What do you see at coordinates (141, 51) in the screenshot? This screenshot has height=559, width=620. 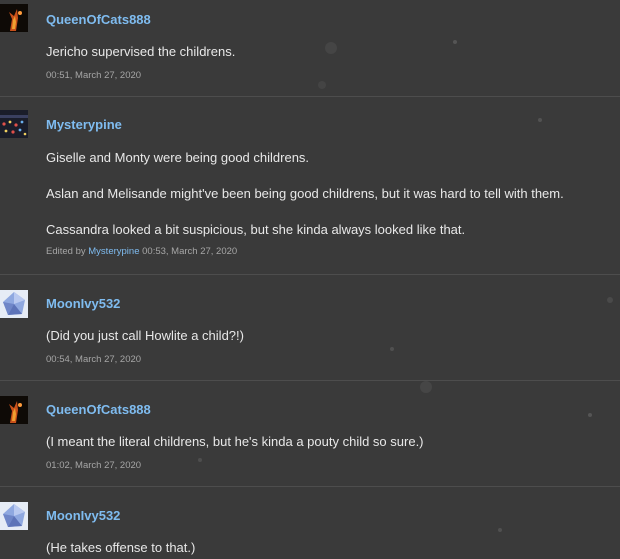 I see `comment-text: Jericho supervised the childrens.` at bounding box center [141, 51].